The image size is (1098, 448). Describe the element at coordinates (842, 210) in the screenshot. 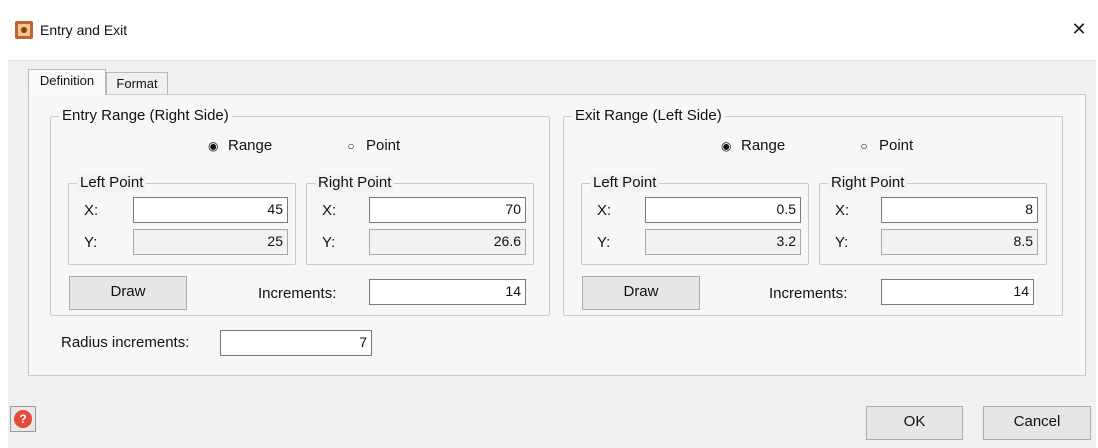

I see `exit-right-x-label: X:` at that location.